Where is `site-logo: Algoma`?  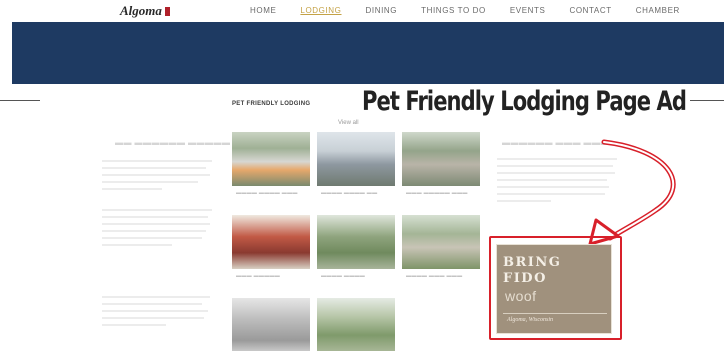 site-logo: Algoma is located at coordinates (145, 11).